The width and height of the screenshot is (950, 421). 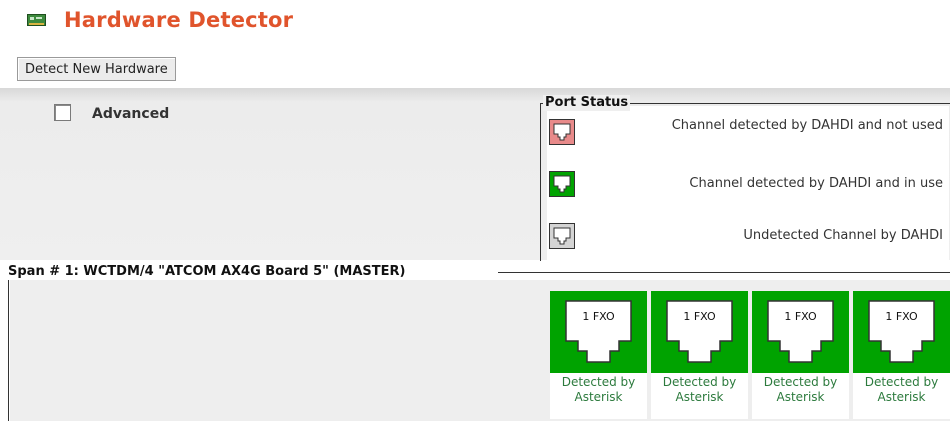 What do you see at coordinates (562, 184) in the screenshot?
I see `port-in-use-icon` at bounding box center [562, 184].